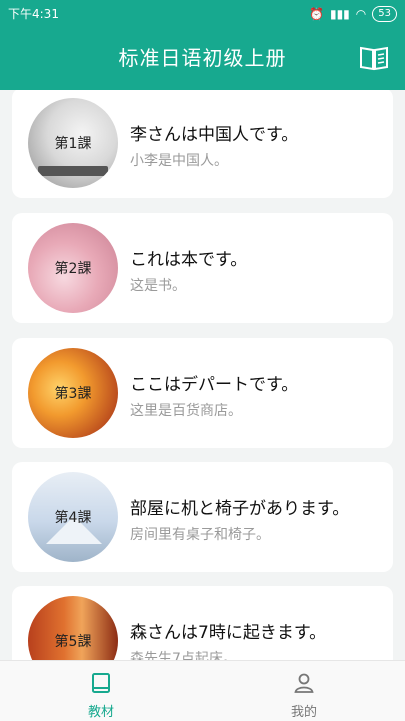  What do you see at coordinates (189, 260) in the screenshot?
I see `lesson-title-jp: これは本です。` at bounding box center [189, 260].